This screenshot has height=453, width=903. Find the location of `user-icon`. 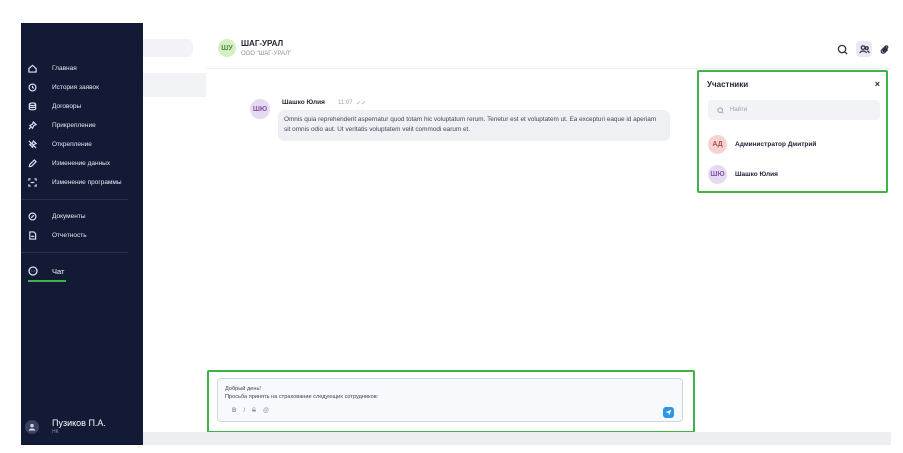

user-icon is located at coordinates (32, 427).